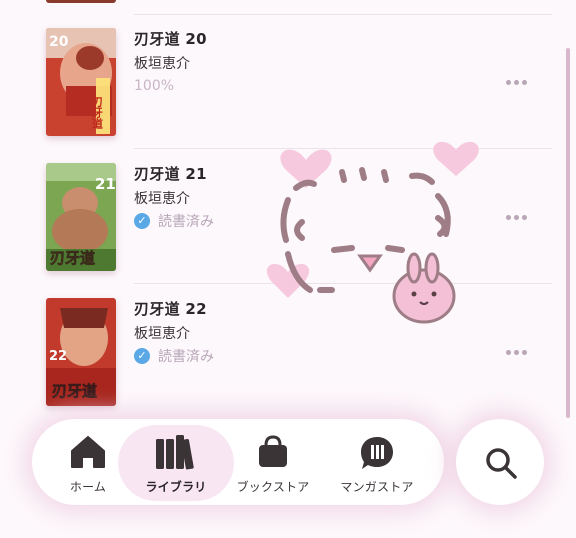  I want to click on nav-mangastore: マンガストア, so click(377, 462).